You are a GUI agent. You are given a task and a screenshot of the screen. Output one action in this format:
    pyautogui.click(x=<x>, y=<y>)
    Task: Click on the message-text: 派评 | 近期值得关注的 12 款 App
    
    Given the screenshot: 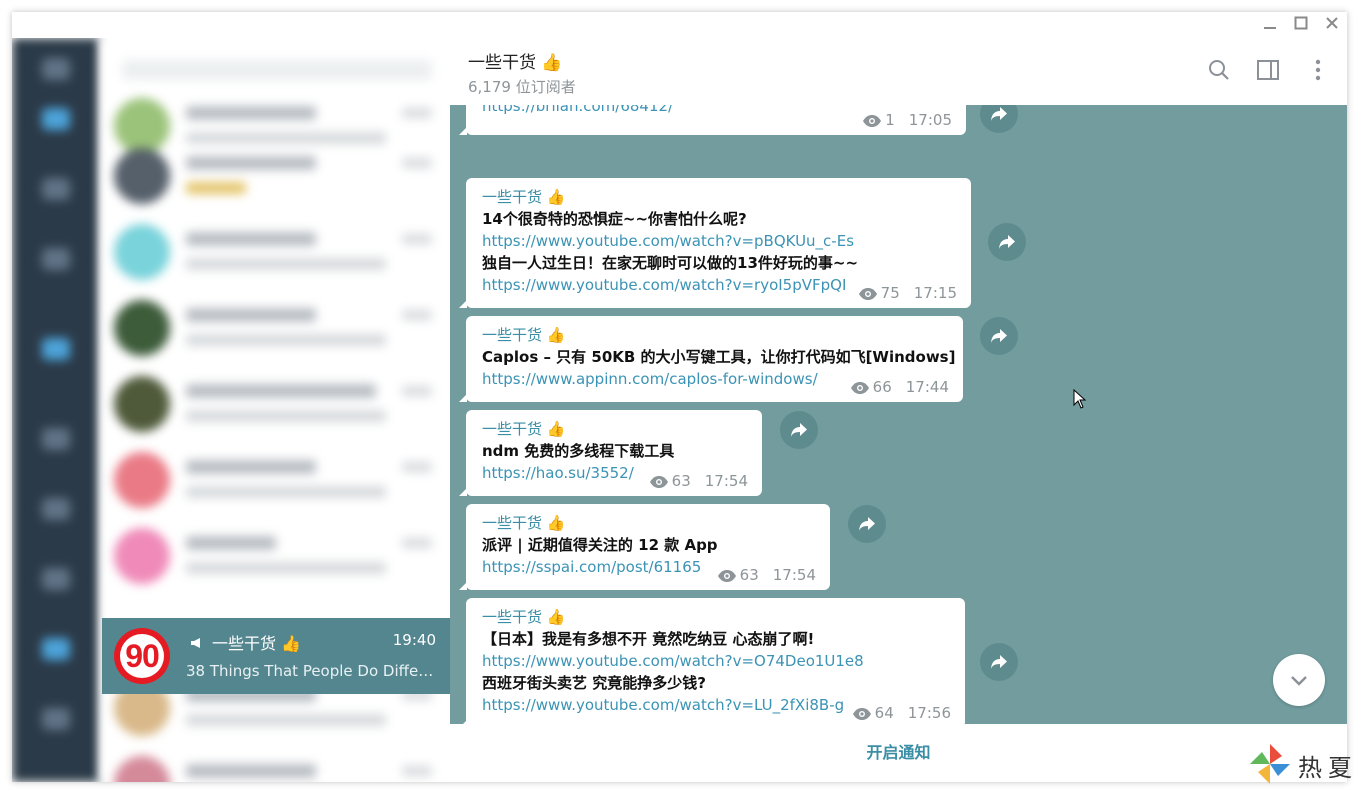 What is the action you would take?
    pyautogui.click(x=600, y=545)
    